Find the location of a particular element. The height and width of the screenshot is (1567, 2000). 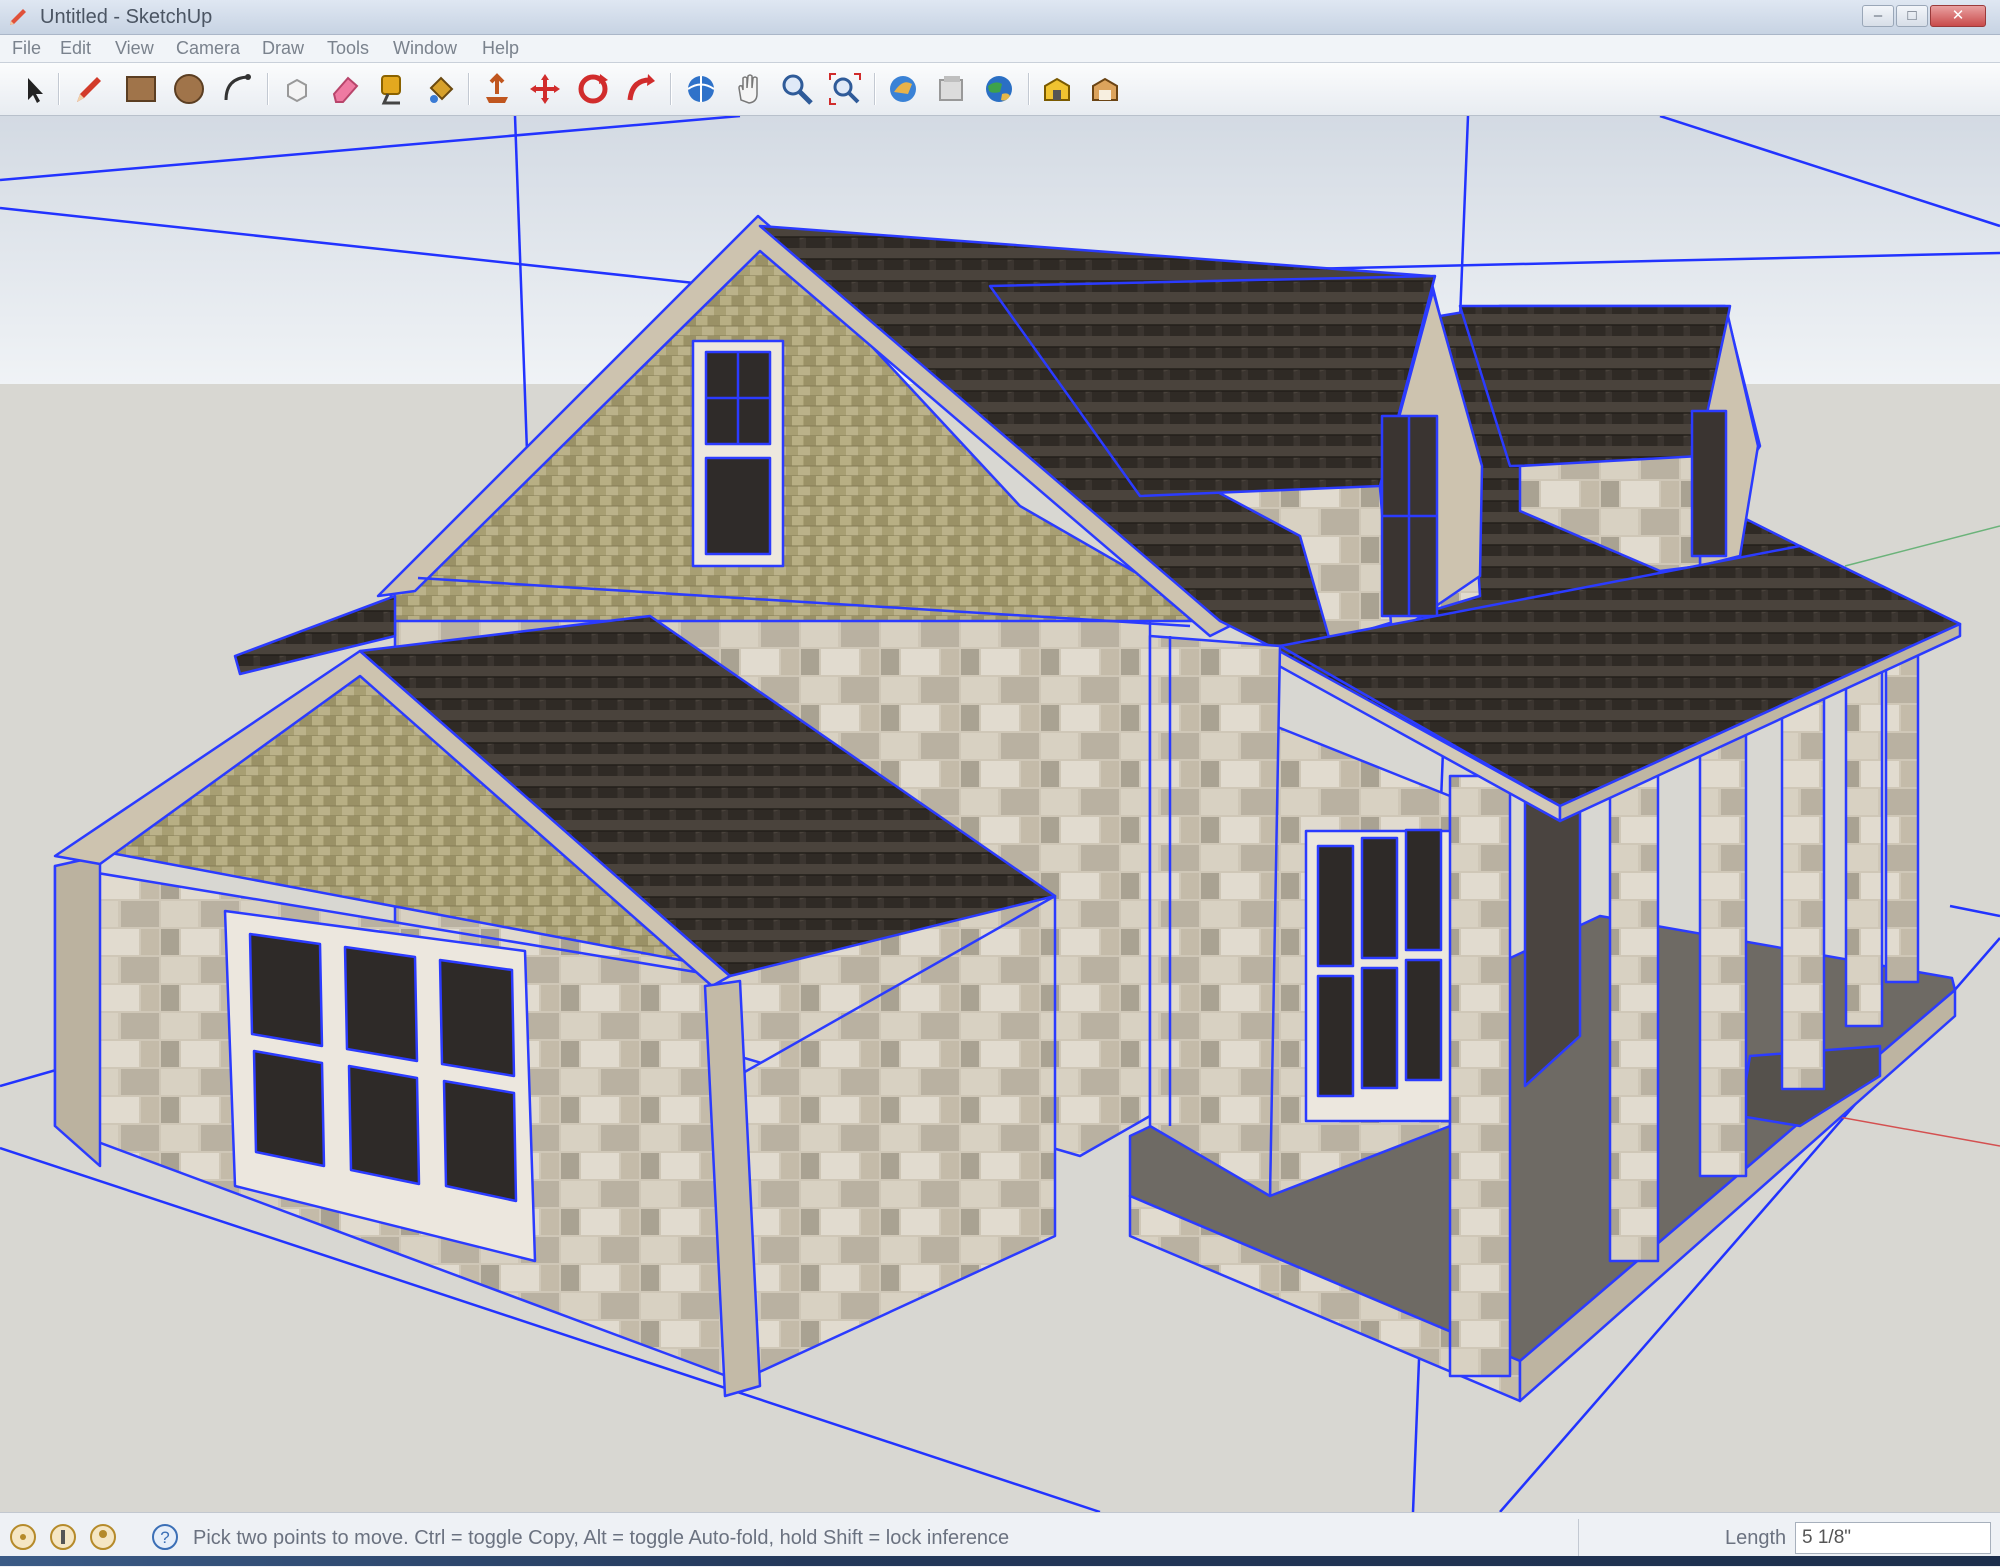

measurements-input is located at coordinates (1893, 1538).